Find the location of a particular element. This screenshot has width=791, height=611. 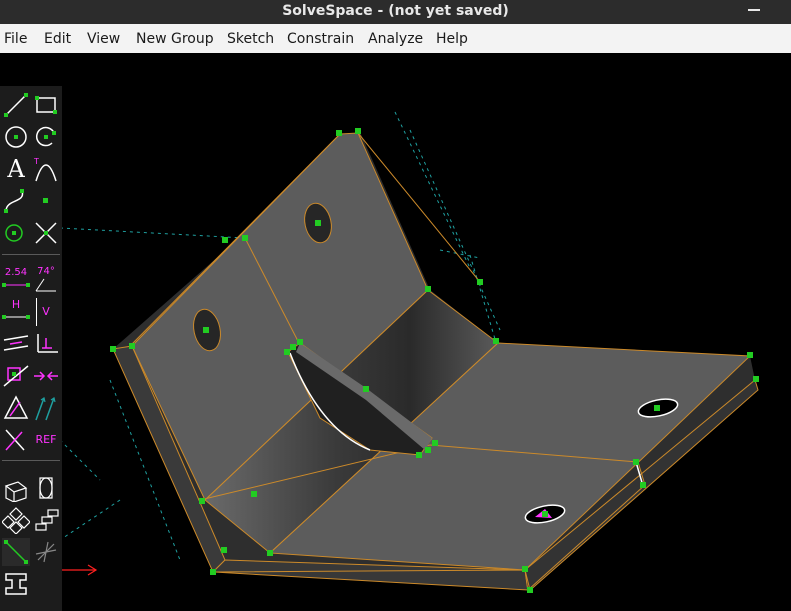

vertical-constraint-icon: V is located at coordinates (46, 312).